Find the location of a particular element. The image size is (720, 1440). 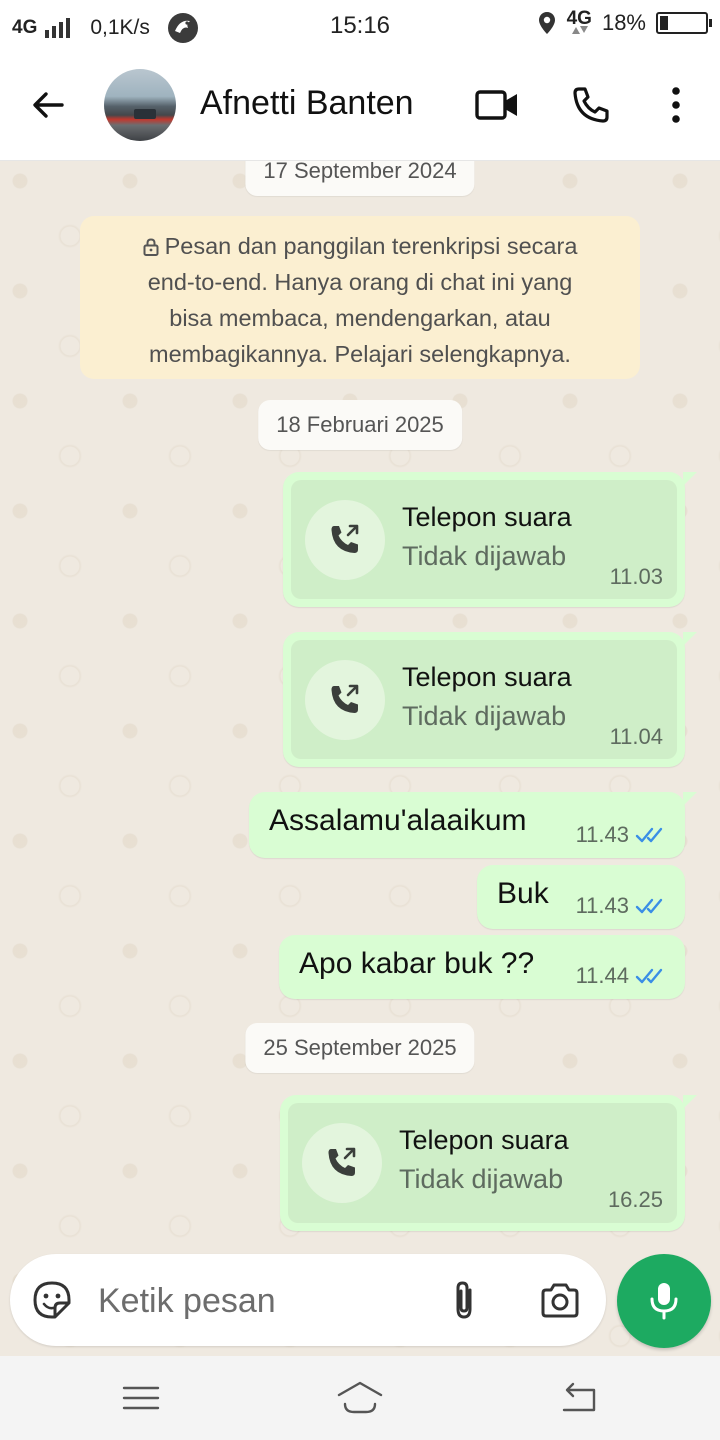

battery-icon is located at coordinates (684, 23).